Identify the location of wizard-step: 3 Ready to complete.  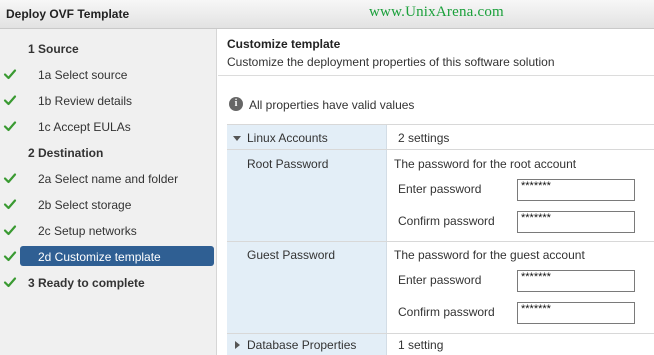
(108, 283).